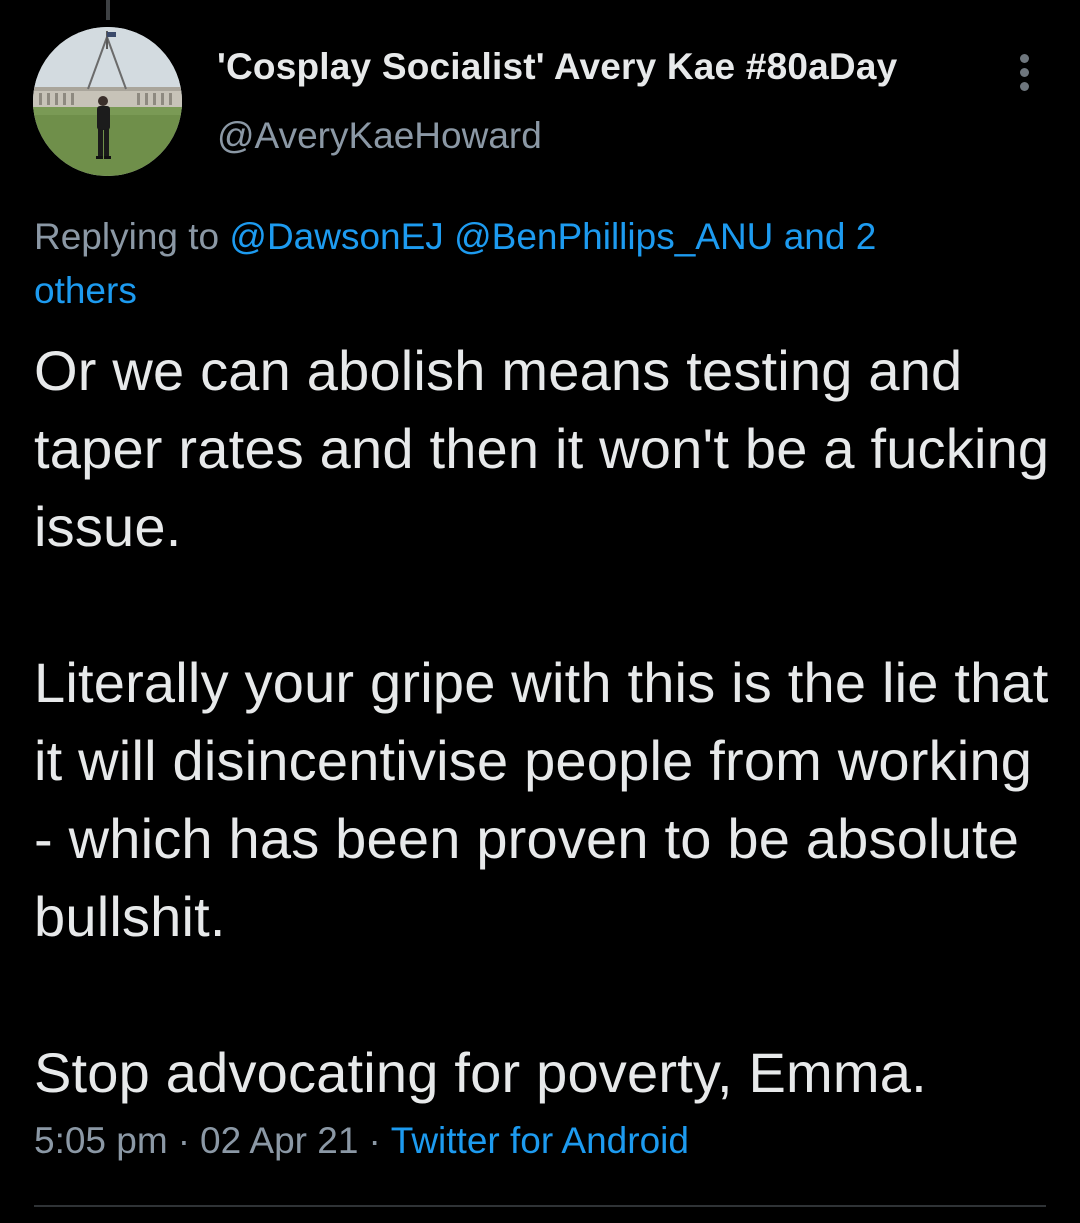  I want to click on tweet-time: 5:05 pm, so click(101, 1140).